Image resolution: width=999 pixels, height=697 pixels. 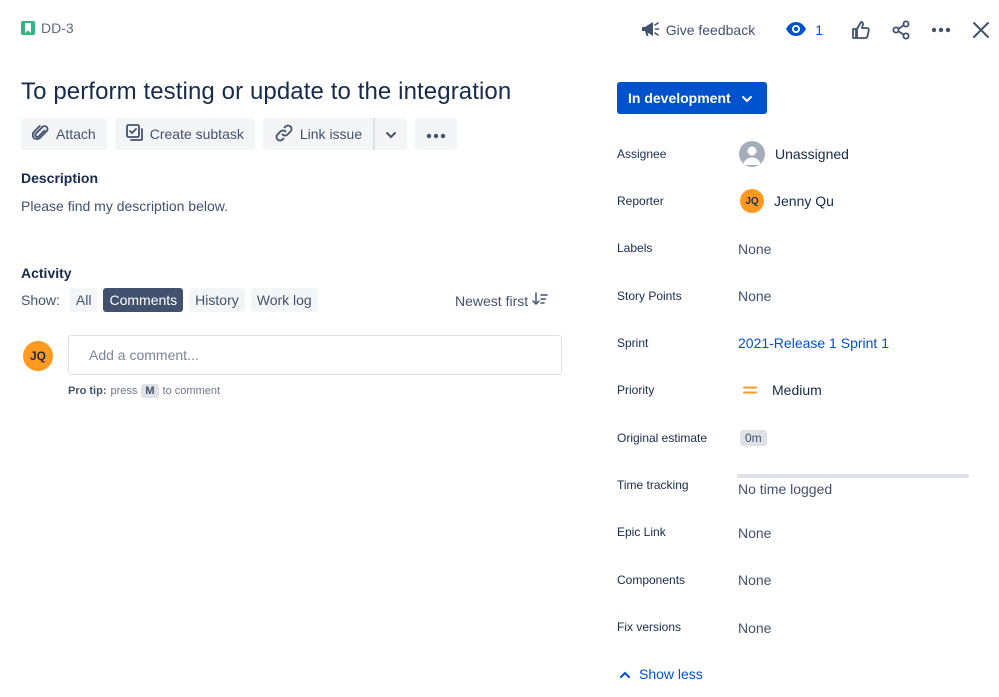 I want to click on filter-history: History, so click(x=217, y=300).